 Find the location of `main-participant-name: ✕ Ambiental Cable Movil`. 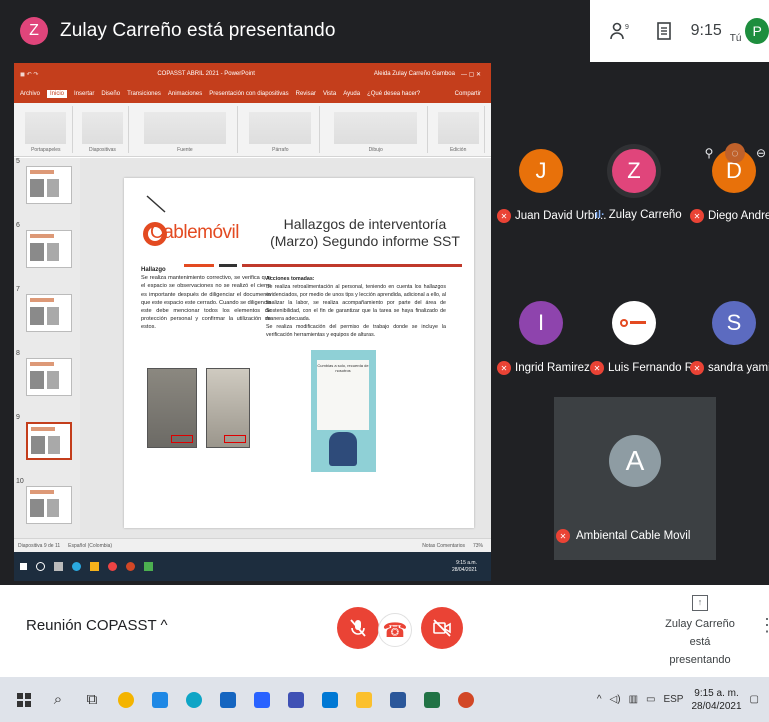

main-participant-name: ✕ Ambiental Cable Movil is located at coordinates (623, 536).